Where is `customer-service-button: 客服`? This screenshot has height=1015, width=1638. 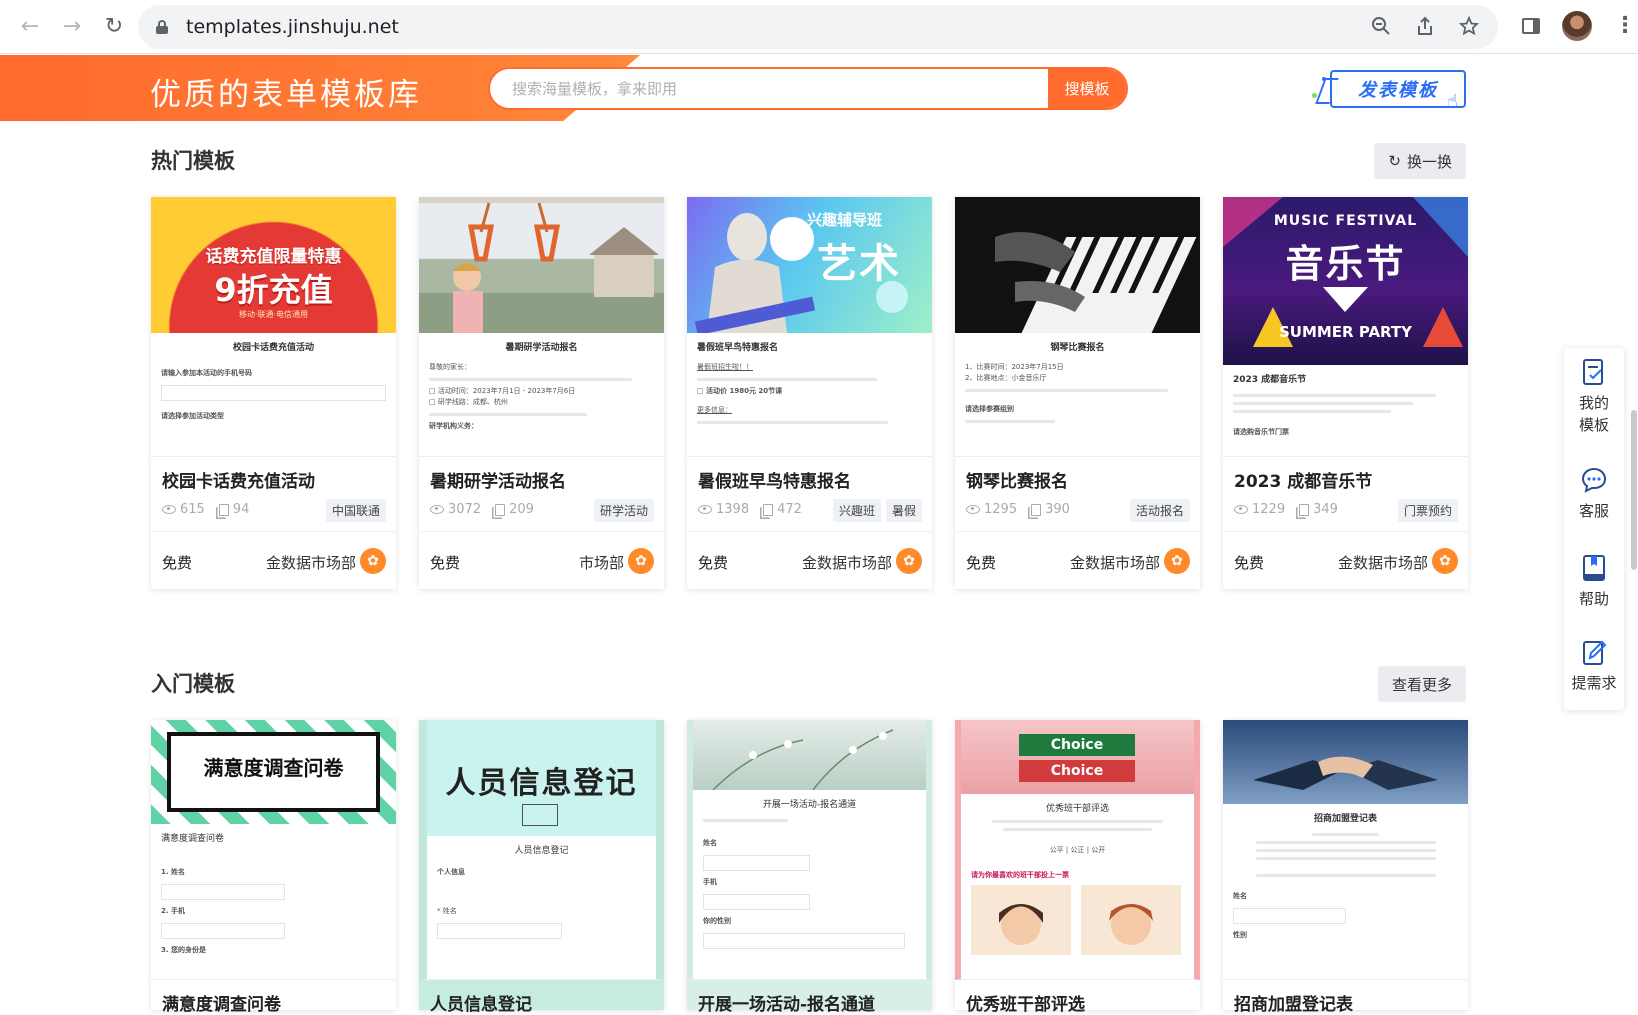 customer-service-button: 客服 is located at coordinates (1594, 493).